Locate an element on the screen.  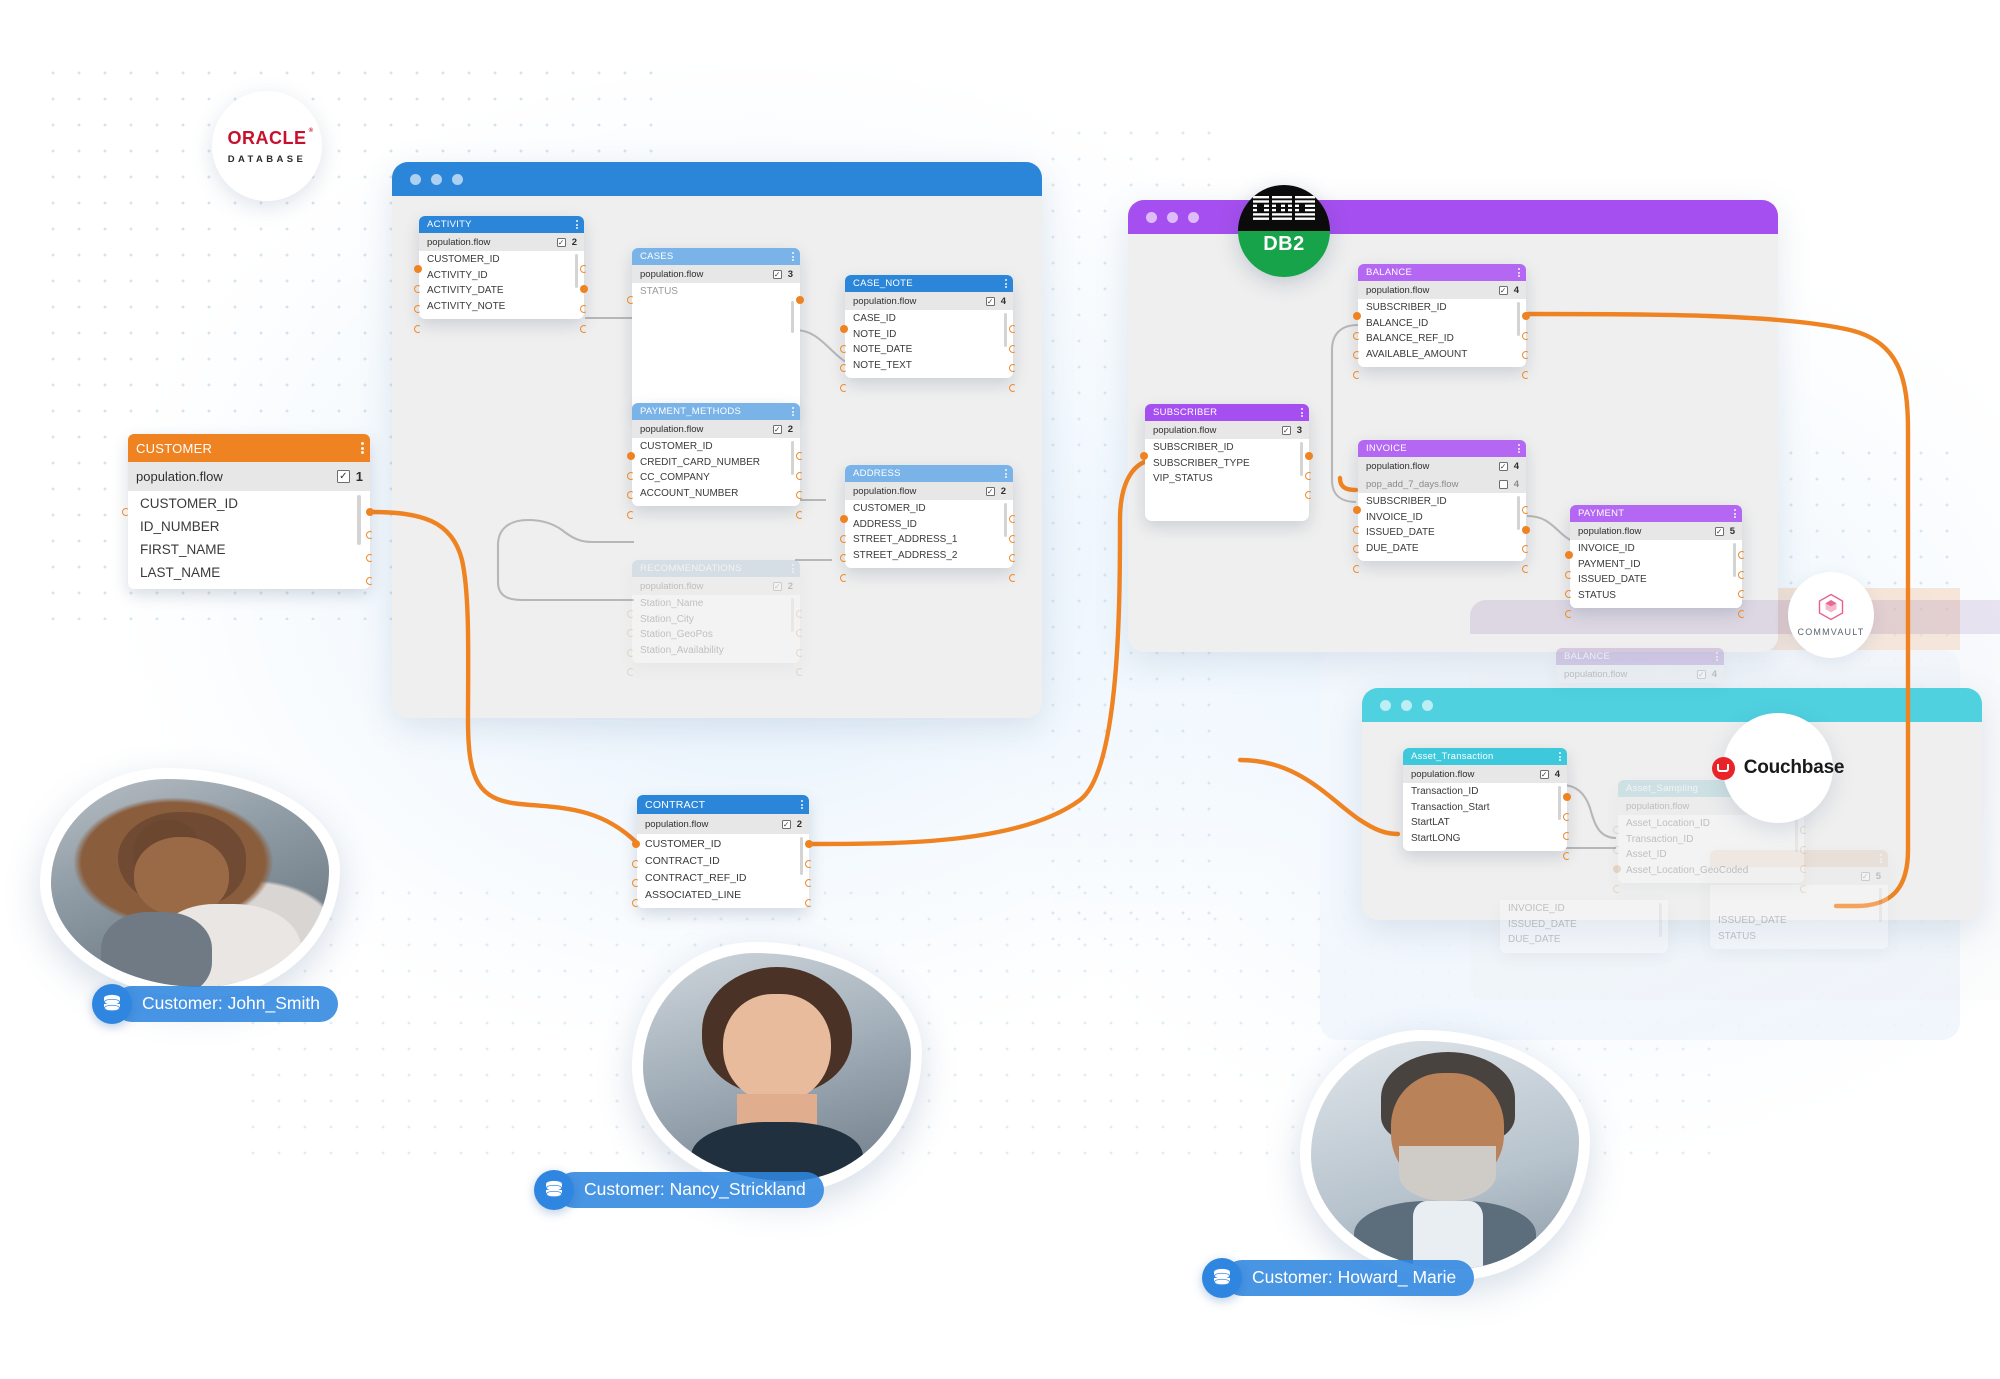
field-row: ACTIVITY_DATE is located at coordinates (501, 291).